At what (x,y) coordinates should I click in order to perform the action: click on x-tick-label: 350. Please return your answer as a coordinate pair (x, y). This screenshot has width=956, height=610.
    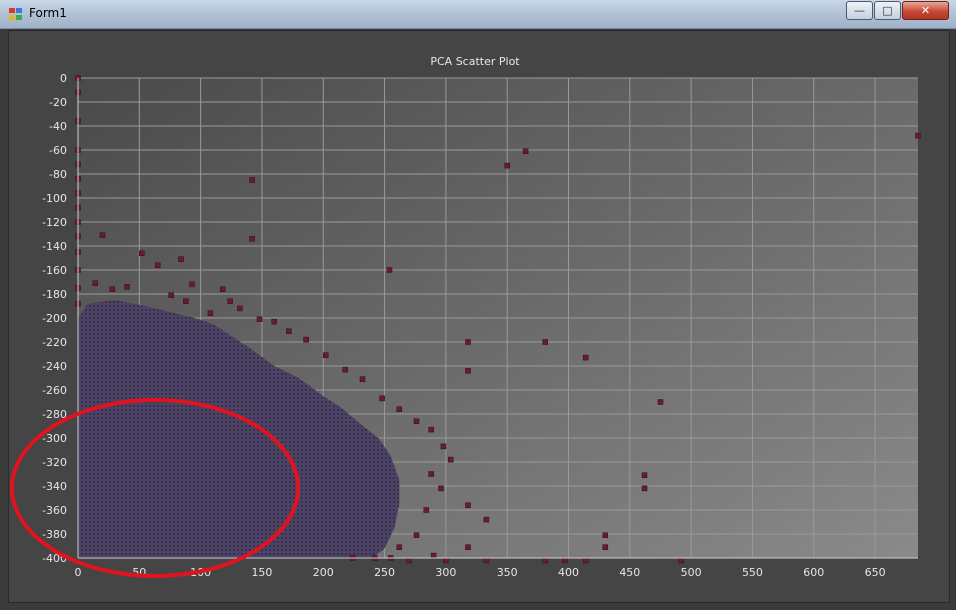
    Looking at the image, I should click on (507, 572).